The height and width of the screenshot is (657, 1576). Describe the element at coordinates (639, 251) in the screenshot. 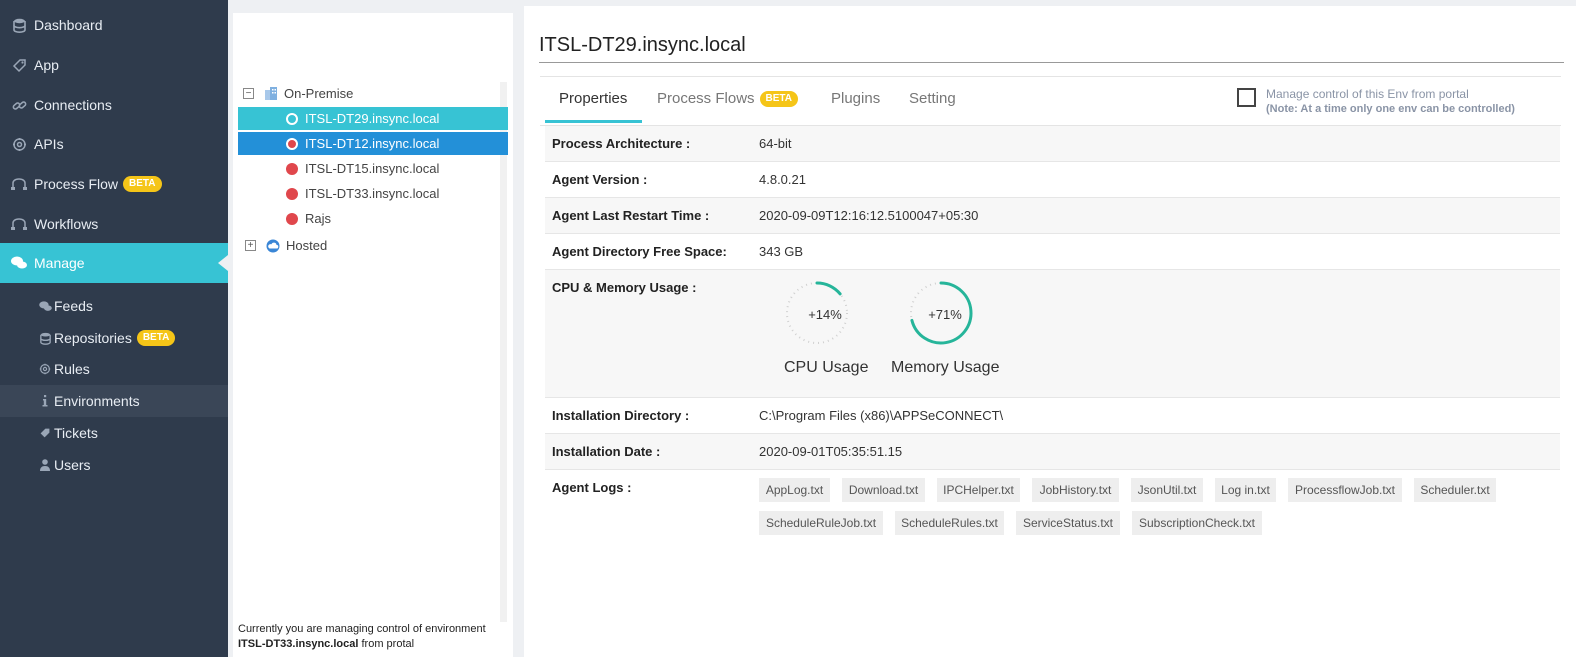

I see `property-label: Agent Directory Free Space:` at that location.